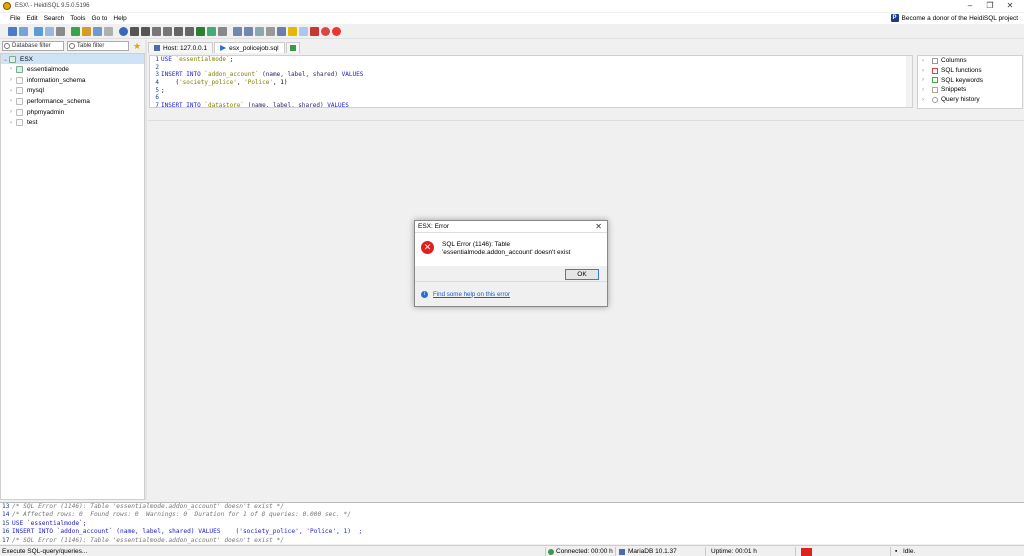  Describe the element at coordinates (167, 31) in the screenshot. I see `delete-row-icon` at that location.